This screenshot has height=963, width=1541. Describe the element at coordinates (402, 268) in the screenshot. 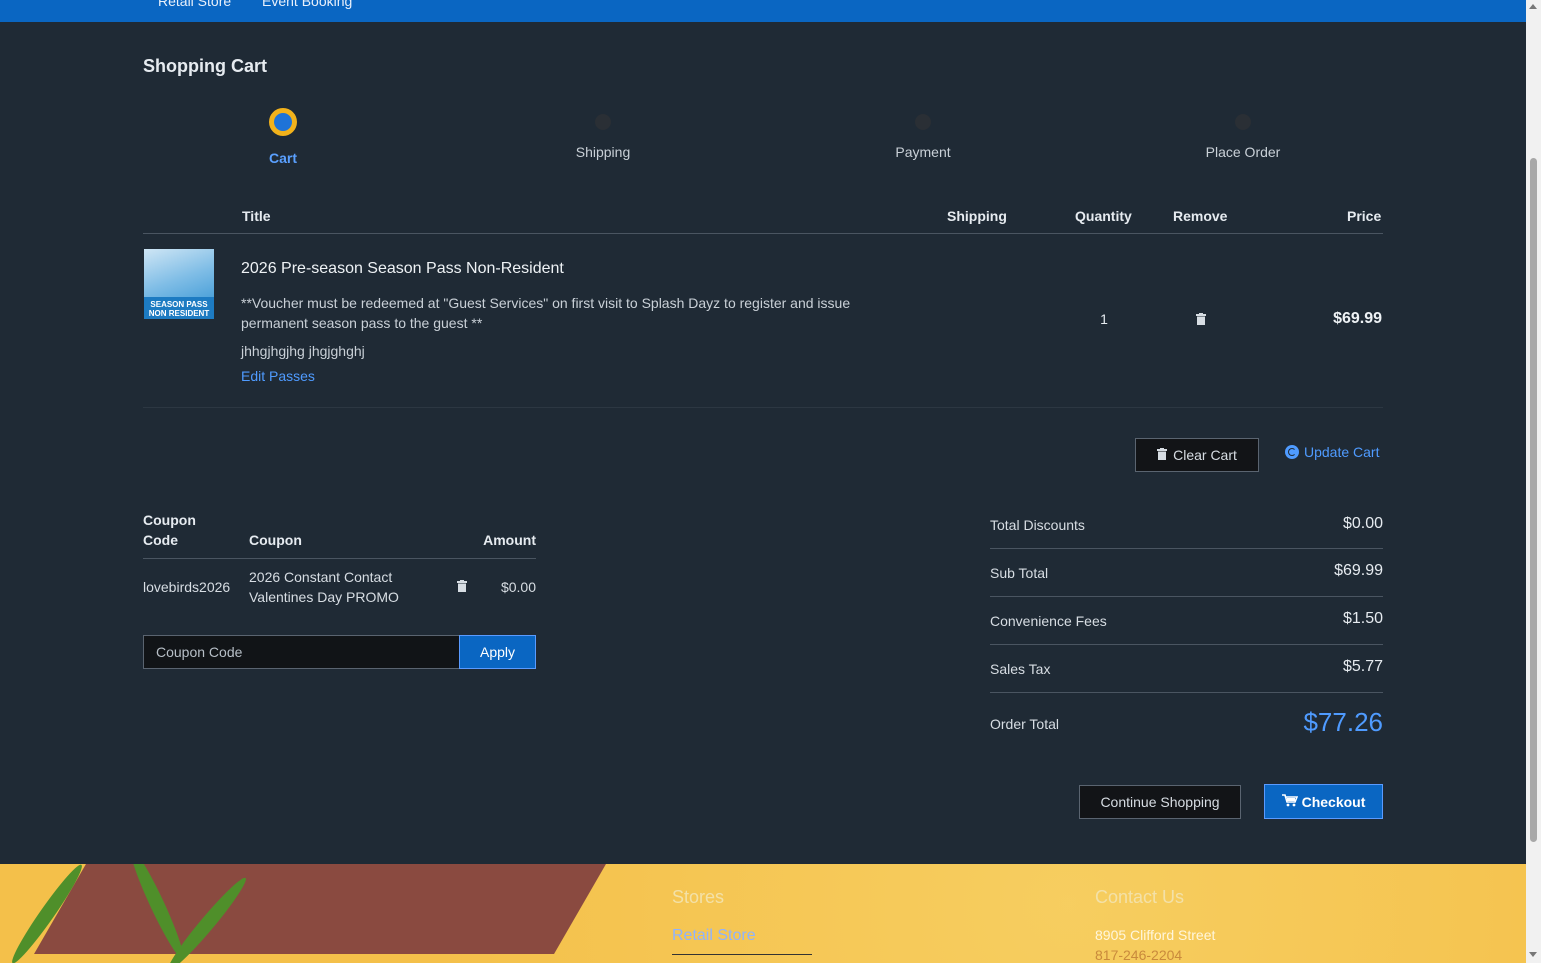

I see `cart-item-title: 2026 Pre-season Season Pass Non-Resident` at that location.